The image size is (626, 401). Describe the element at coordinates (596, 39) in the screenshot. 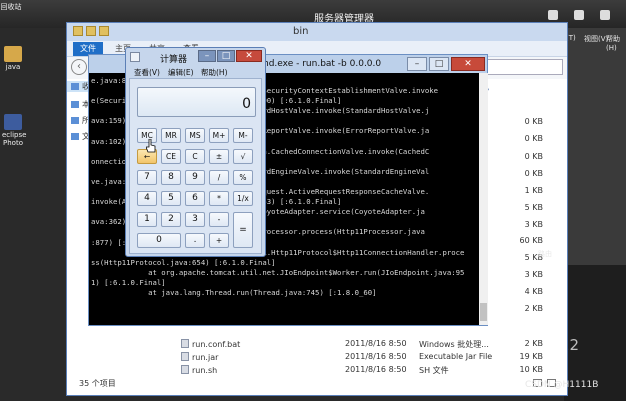

I see `sm-menu-view: 视图(V)` at that location.